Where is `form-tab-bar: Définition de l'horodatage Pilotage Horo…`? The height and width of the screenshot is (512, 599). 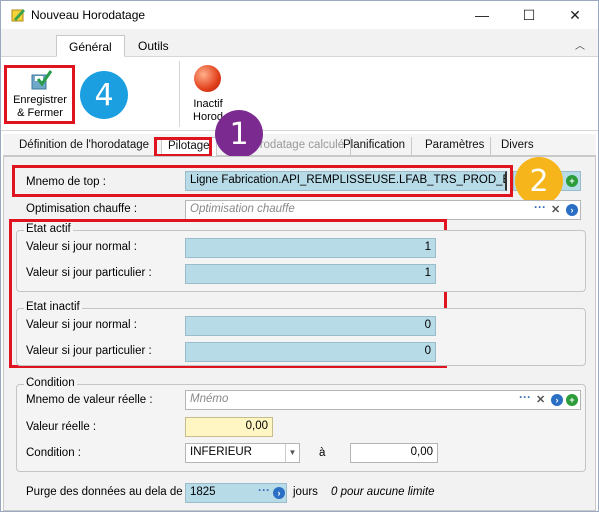
form-tab-bar: Définition de l'horodatage Pilotage Horo… is located at coordinates (299, 145).